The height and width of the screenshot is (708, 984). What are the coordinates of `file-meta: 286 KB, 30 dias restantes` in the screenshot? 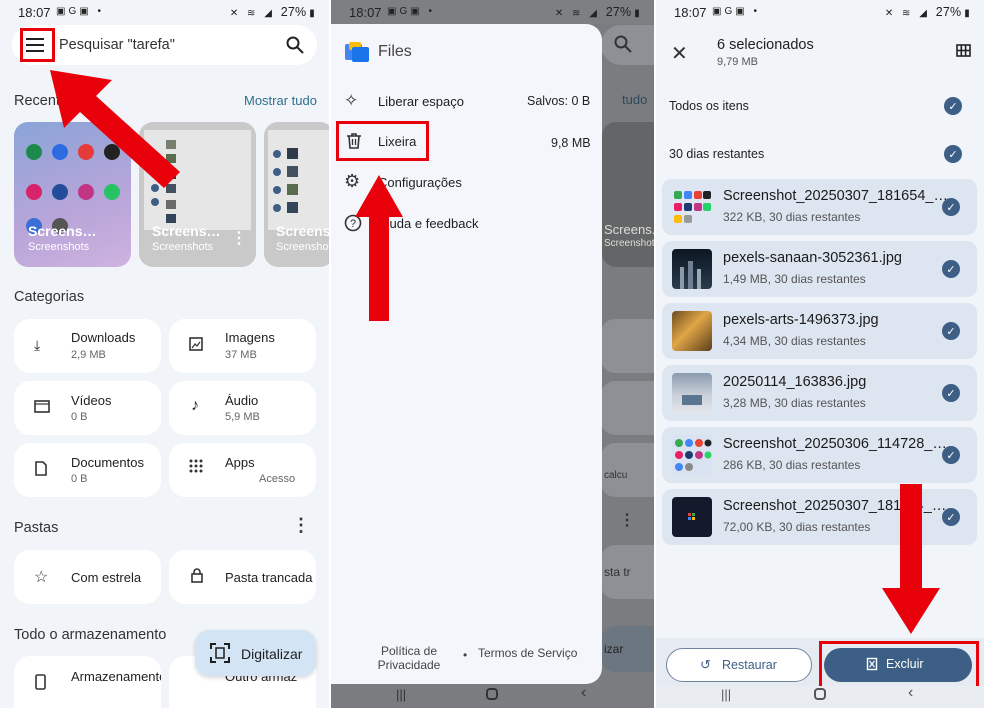 It's located at (792, 465).